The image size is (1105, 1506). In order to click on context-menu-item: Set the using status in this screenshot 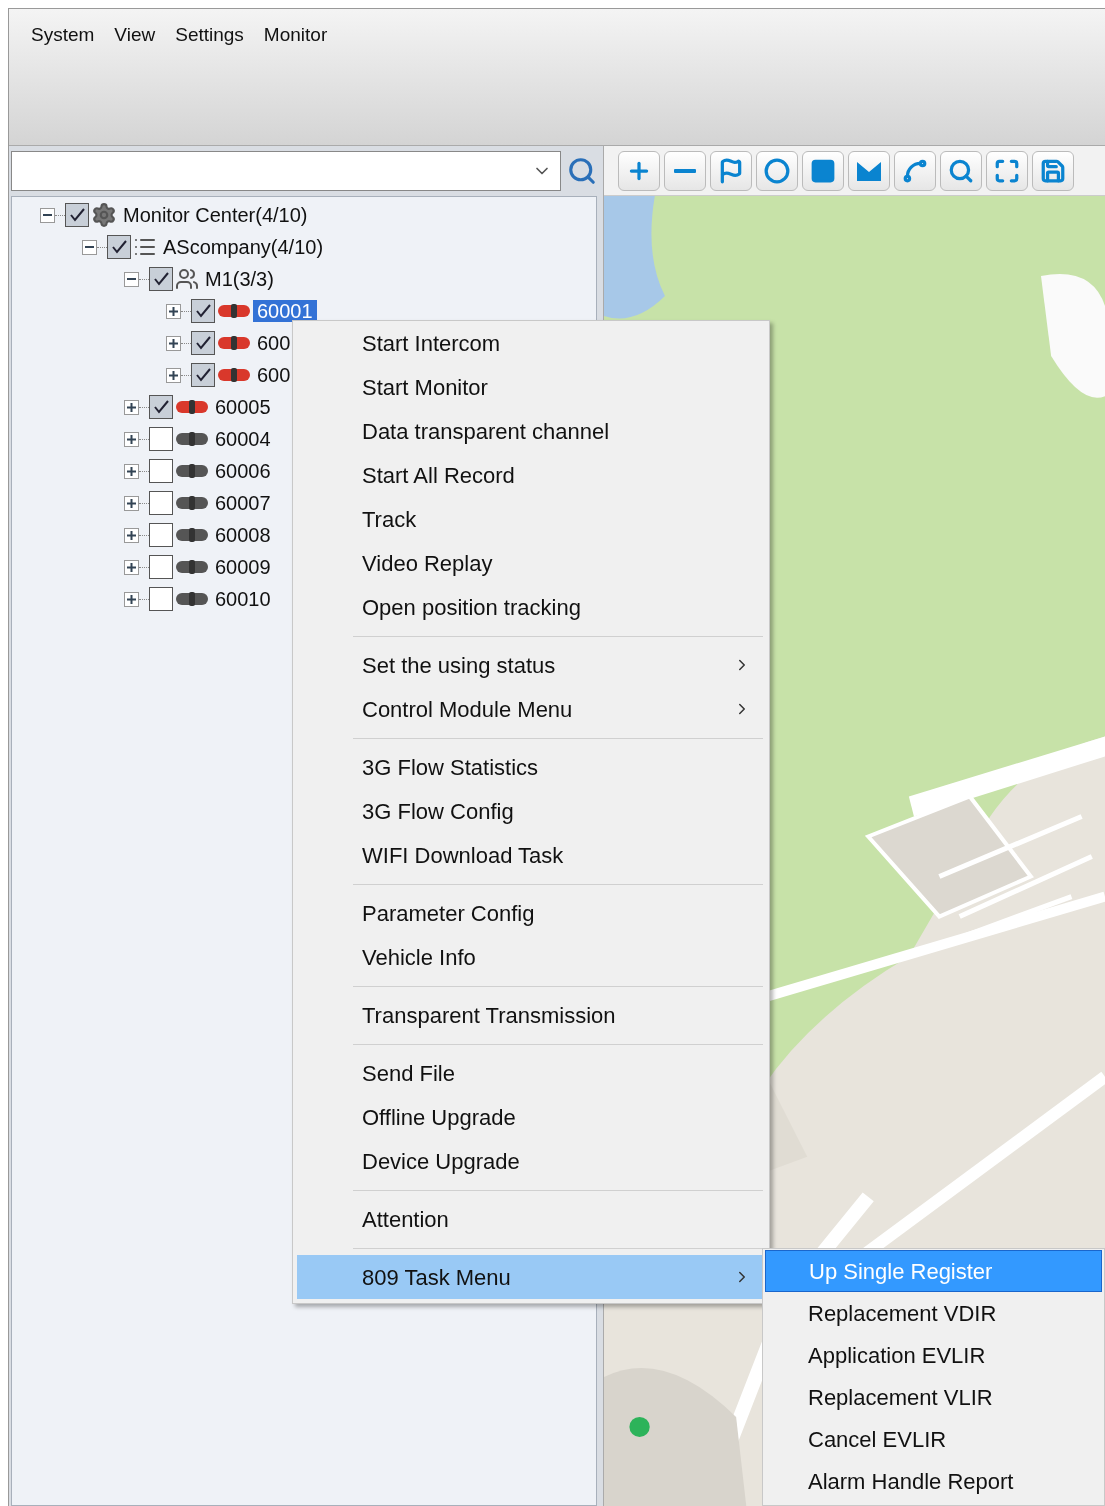, I will do `click(531, 665)`.